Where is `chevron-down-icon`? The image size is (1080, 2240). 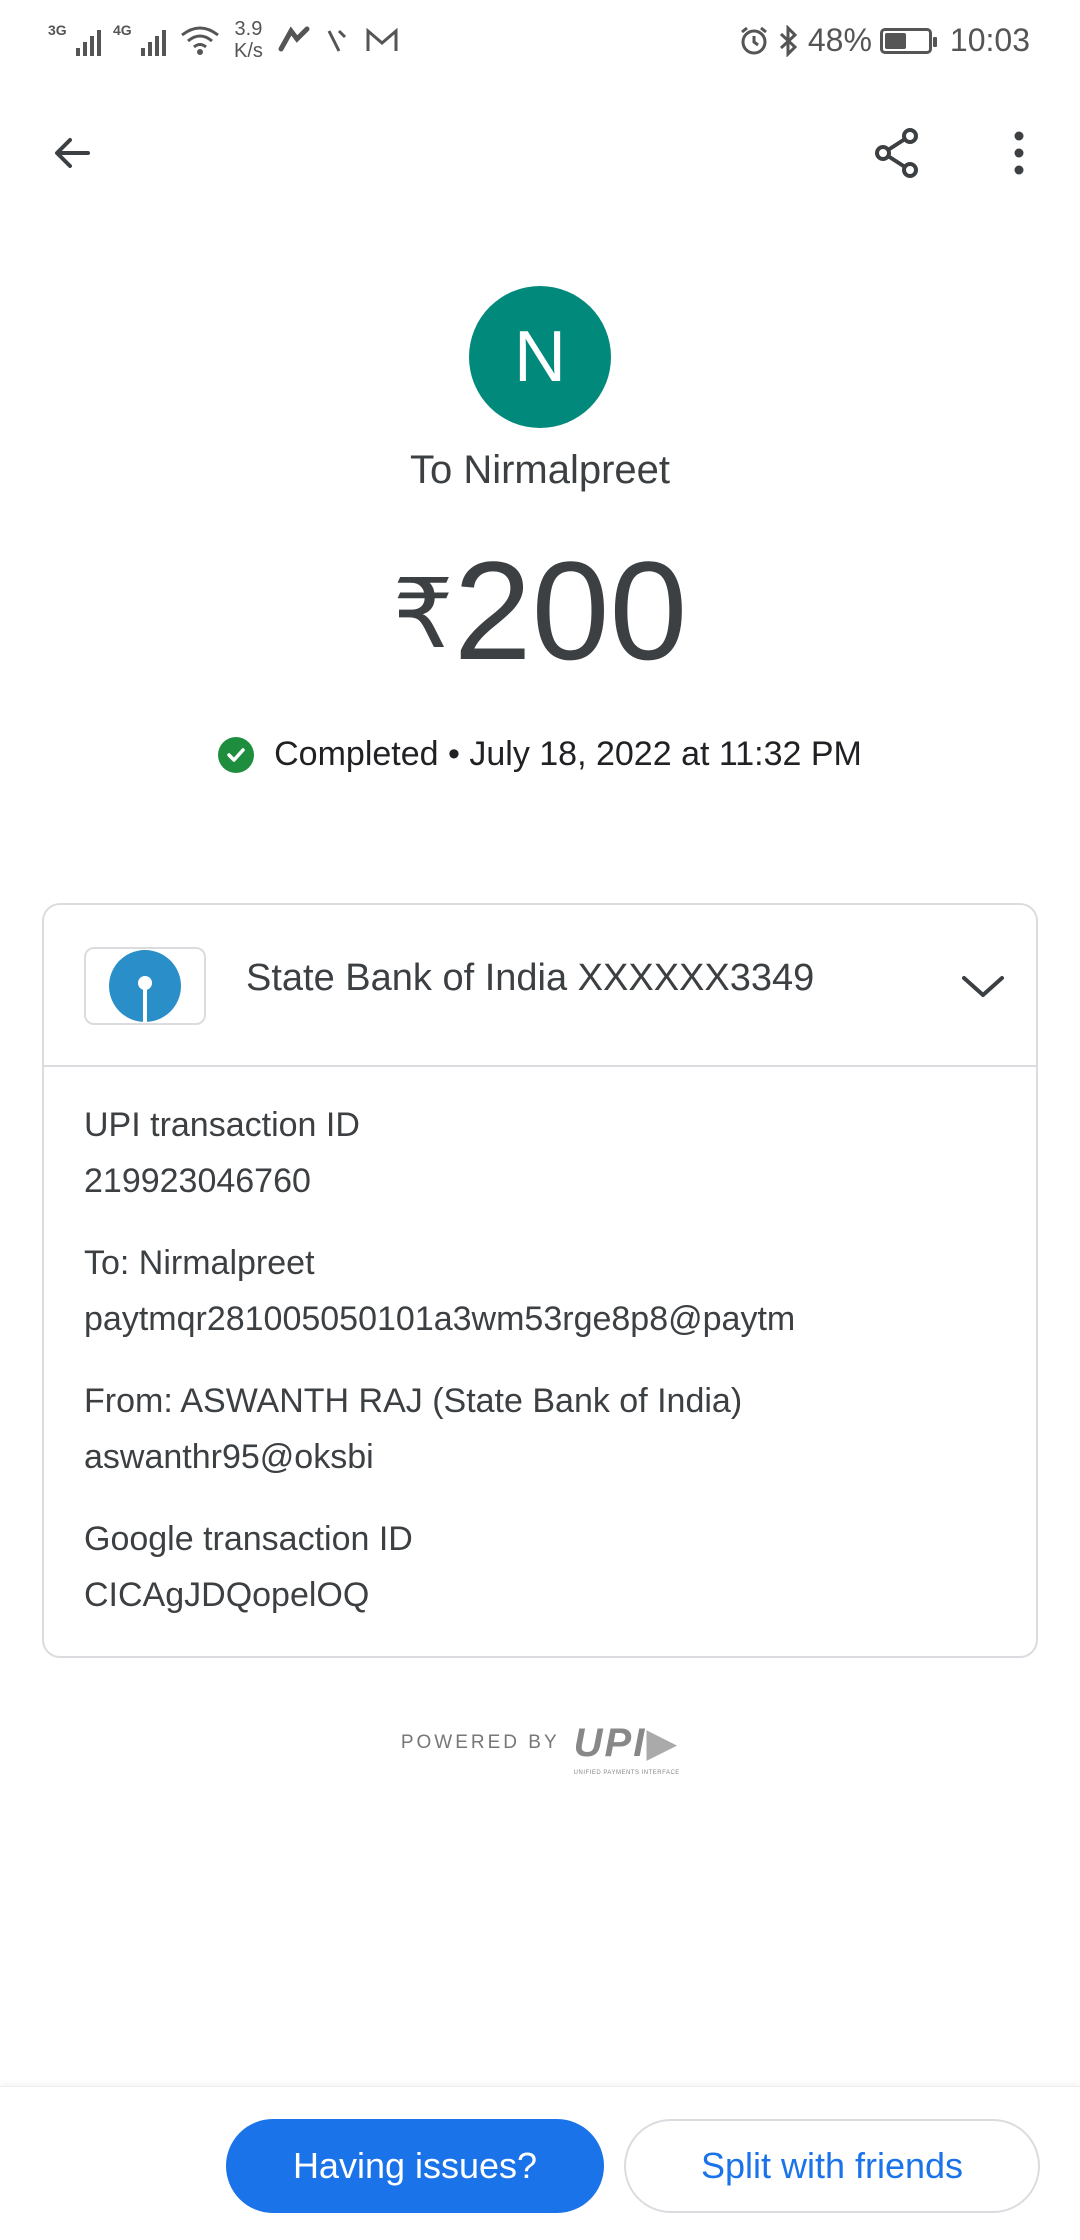
chevron-down-icon is located at coordinates (983, 986).